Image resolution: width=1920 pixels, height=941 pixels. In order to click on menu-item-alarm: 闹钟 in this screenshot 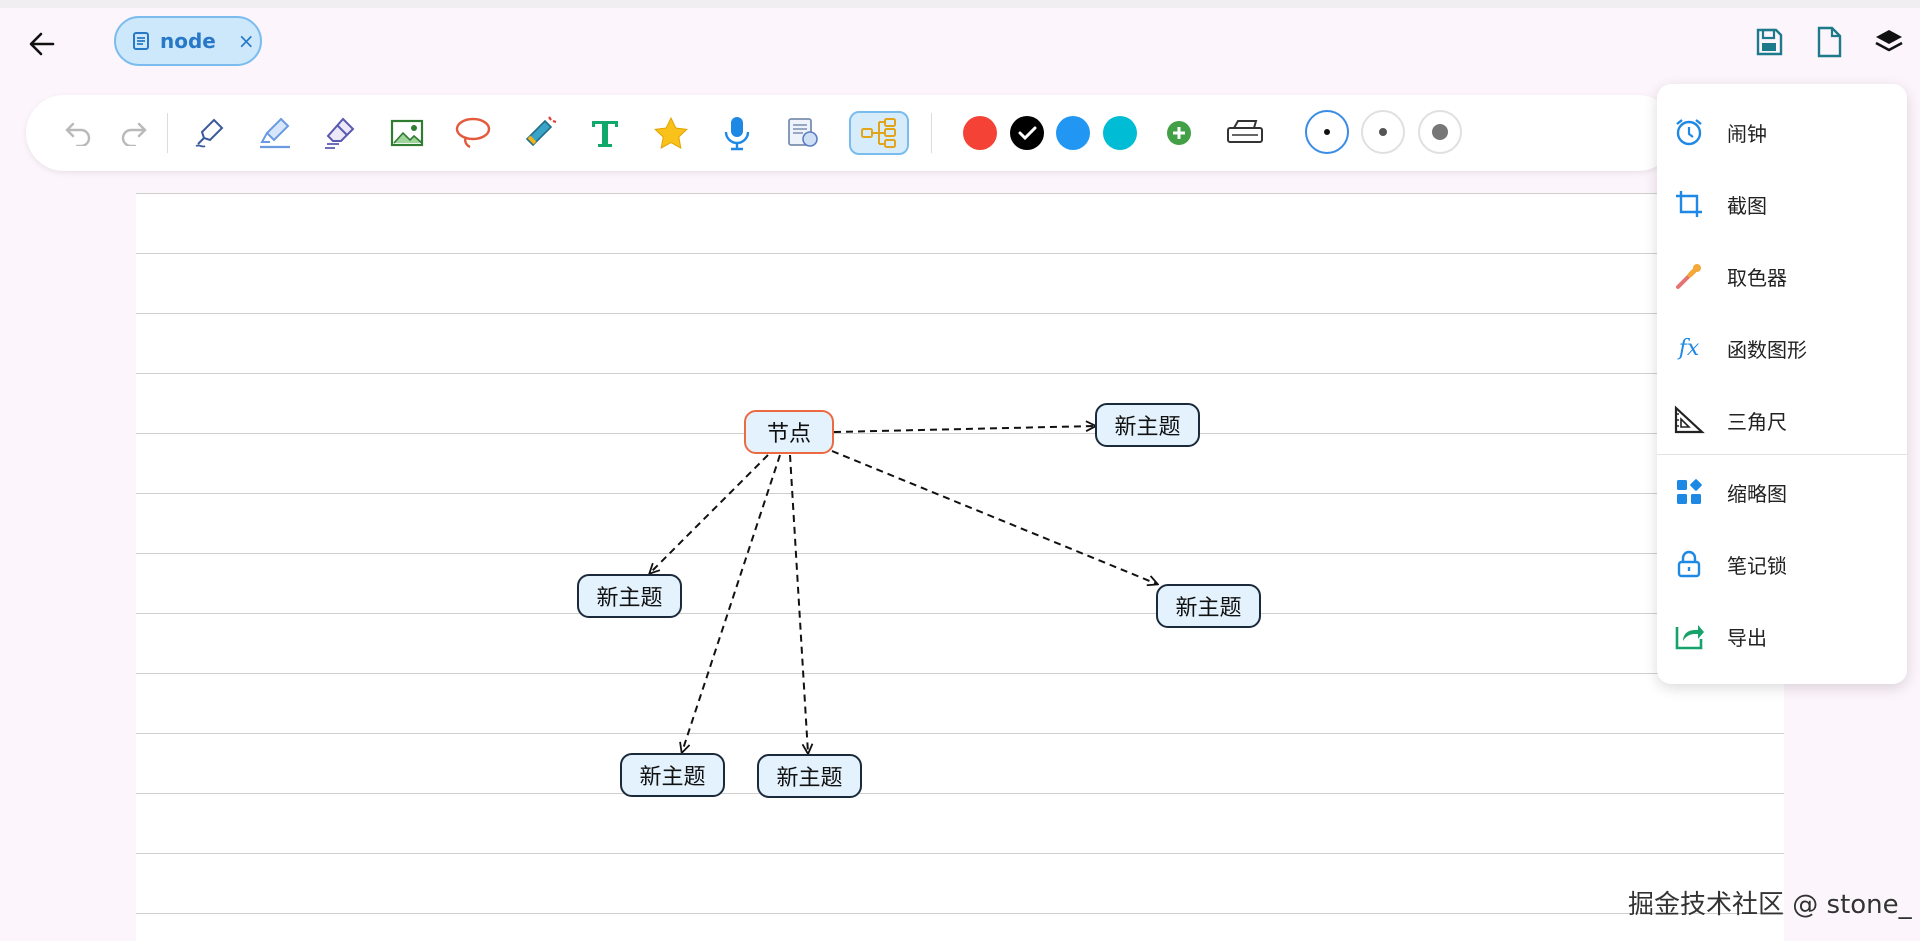, I will do `click(1782, 132)`.